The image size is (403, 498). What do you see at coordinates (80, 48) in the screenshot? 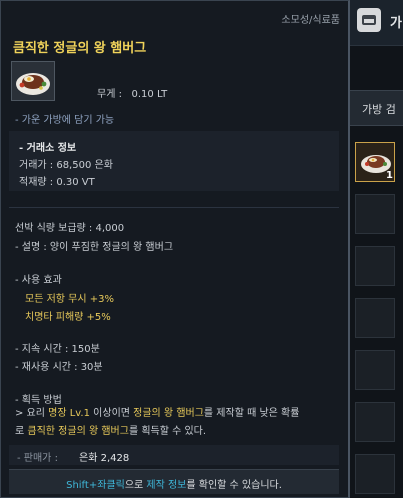
I see `item-title: 큼직한 정글의 왕 햄버그` at bounding box center [80, 48].